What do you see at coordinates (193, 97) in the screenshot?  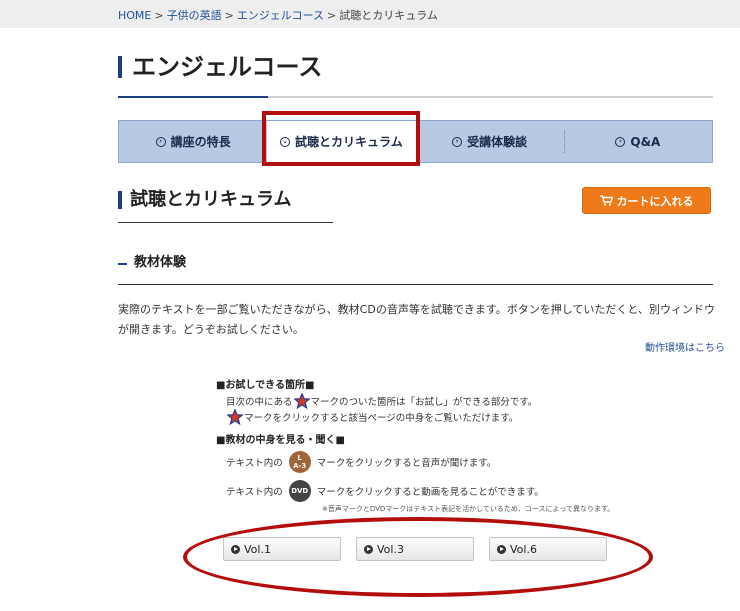 I see `title-divider-accent` at bounding box center [193, 97].